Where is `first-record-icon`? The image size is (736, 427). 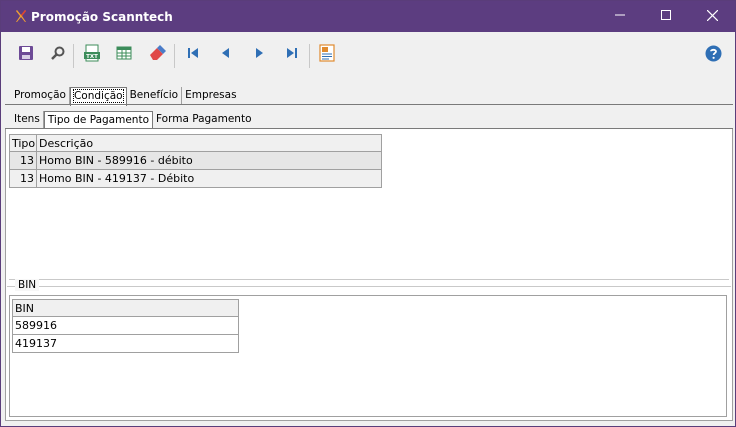
first-record-icon is located at coordinates (193, 53).